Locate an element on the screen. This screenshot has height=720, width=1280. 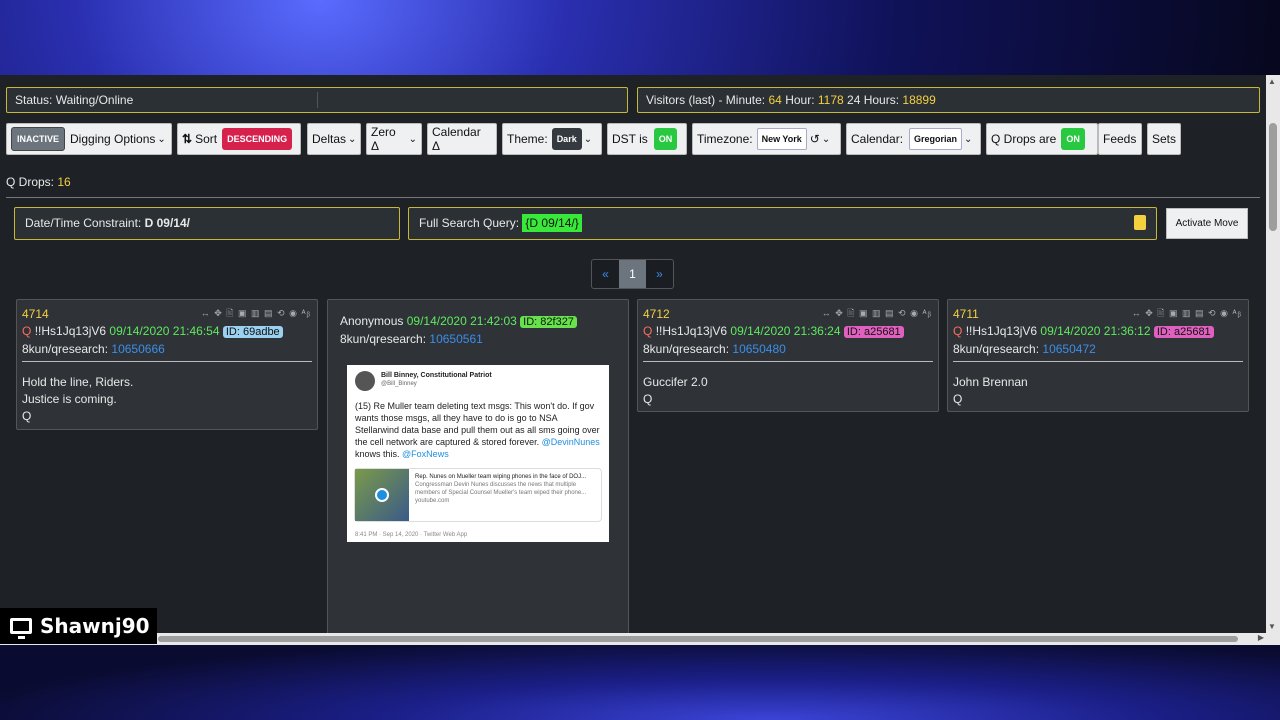
qdrops-toggle-label: Q Drops are is located at coordinates (1024, 139).